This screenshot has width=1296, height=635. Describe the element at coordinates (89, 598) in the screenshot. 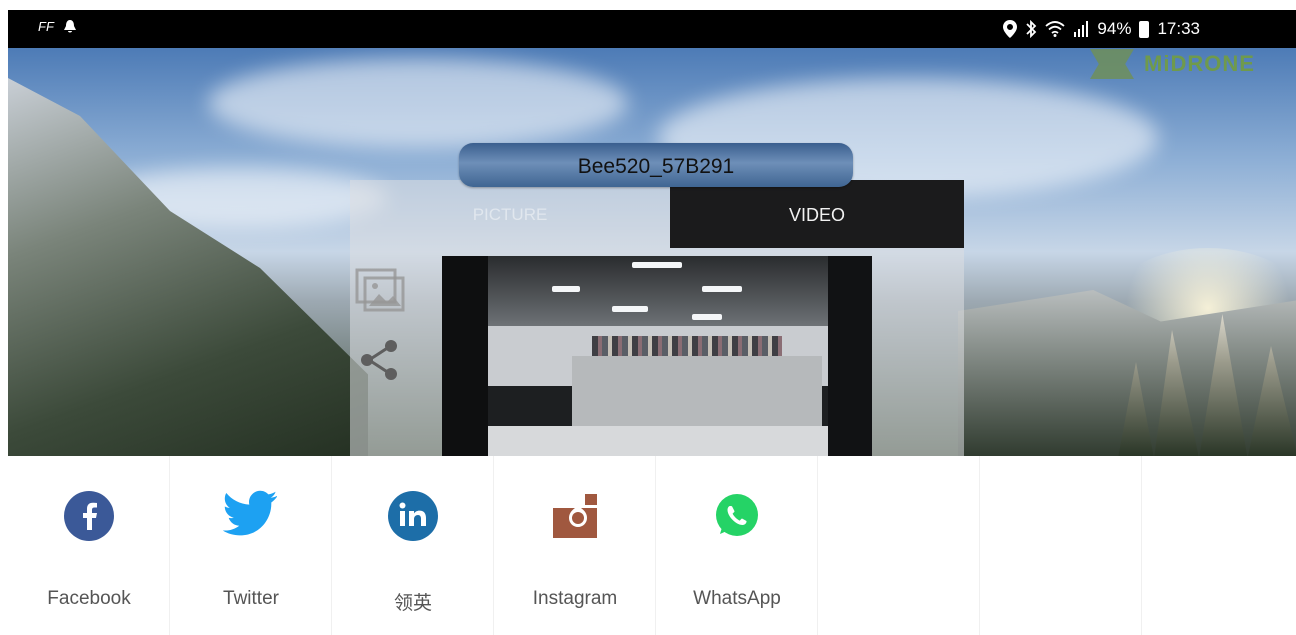

I see `share-label-facebook: Facebook` at that location.